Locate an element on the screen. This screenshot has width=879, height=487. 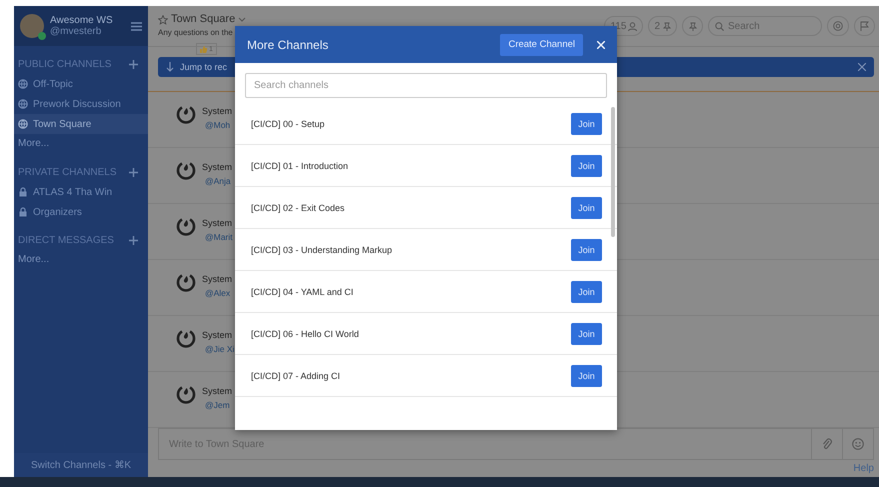
section-heading: PRIVATE CHANNELS is located at coordinates (67, 172).